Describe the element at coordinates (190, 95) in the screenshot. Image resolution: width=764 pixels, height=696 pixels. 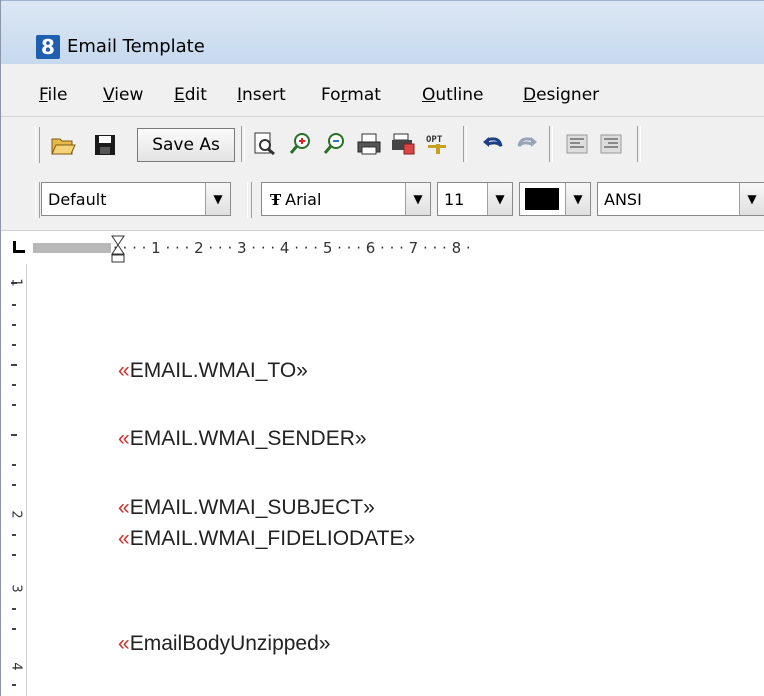
I see `menu-edit: Edit` at that location.